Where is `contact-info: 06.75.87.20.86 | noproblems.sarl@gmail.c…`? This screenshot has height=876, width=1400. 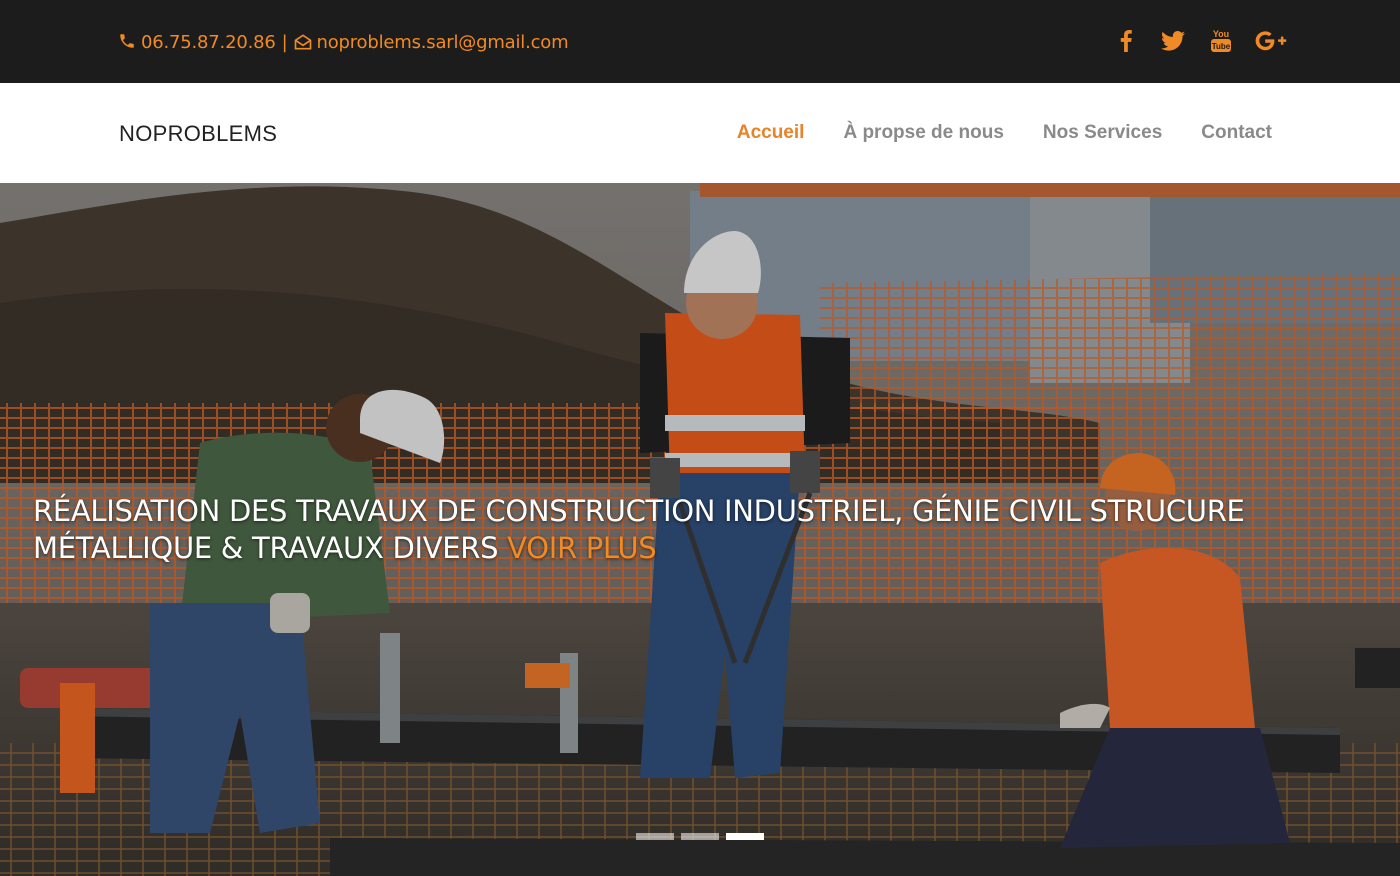
contact-info: 06.75.87.20.86 | noproblems.sarl@gmail.c… is located at coordinates (343, 42).